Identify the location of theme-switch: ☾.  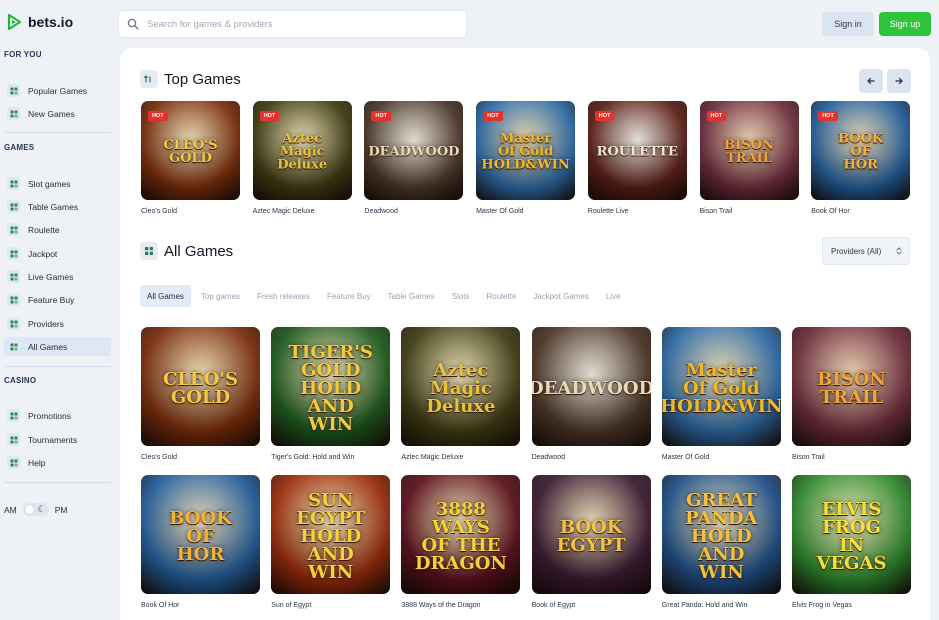
(35, 509).